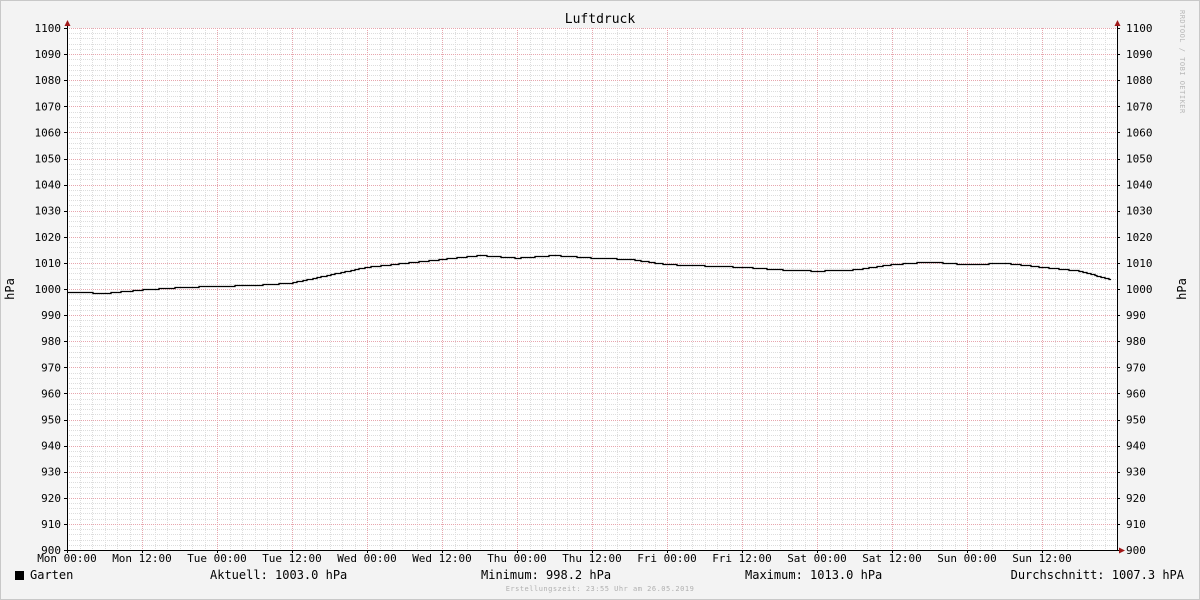 This screenshot has height=600, width=1200. I want to click on y-tick-label-right: 900, so click(1136, 550).